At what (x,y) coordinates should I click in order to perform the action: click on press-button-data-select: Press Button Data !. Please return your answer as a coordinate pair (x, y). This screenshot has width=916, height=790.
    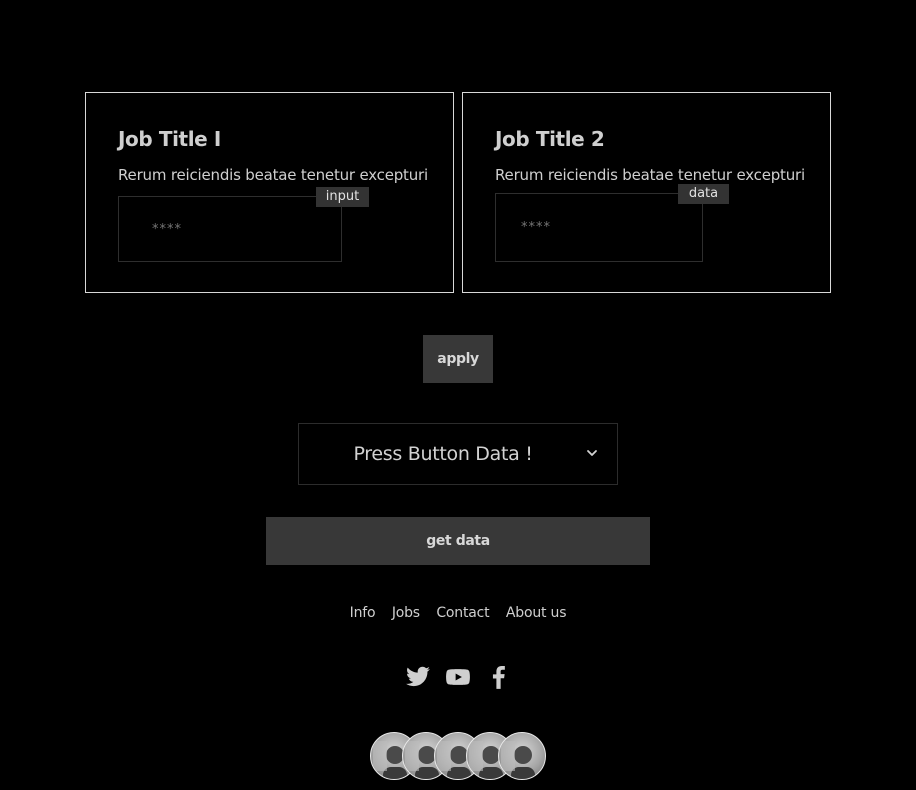
    Looking at the image, I should click on (458, 454).